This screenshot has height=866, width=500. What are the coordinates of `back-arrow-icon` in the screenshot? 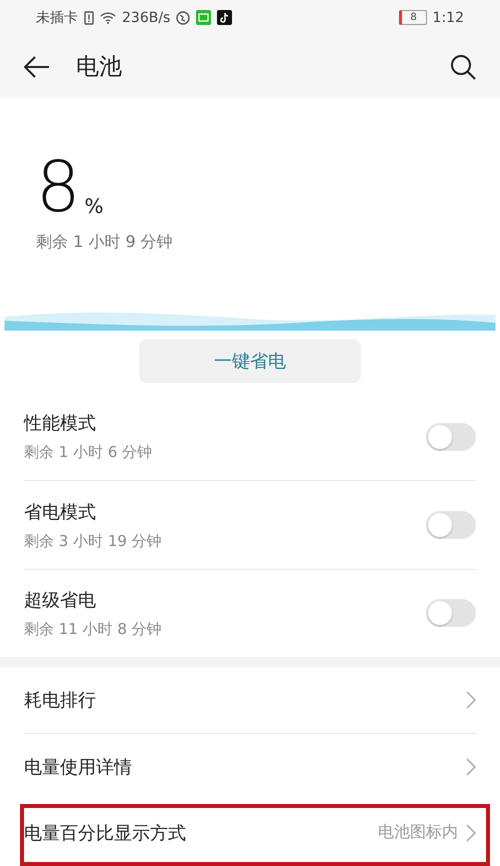 It's located at (37, 67).